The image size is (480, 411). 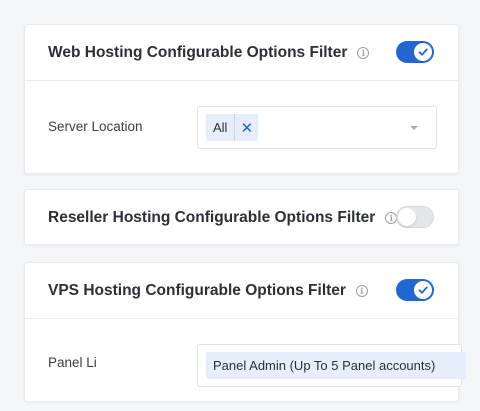 What do you see at coordinates (317, 127) in the screenshot?
I see `server-location-select: All ✕` at bounding box center [317, 127].